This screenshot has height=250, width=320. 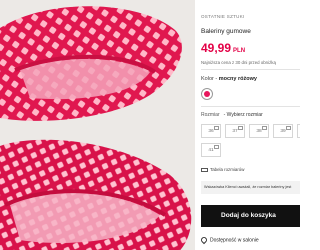 I want to click on size-option-label: 37, so click(x=235, y=131).